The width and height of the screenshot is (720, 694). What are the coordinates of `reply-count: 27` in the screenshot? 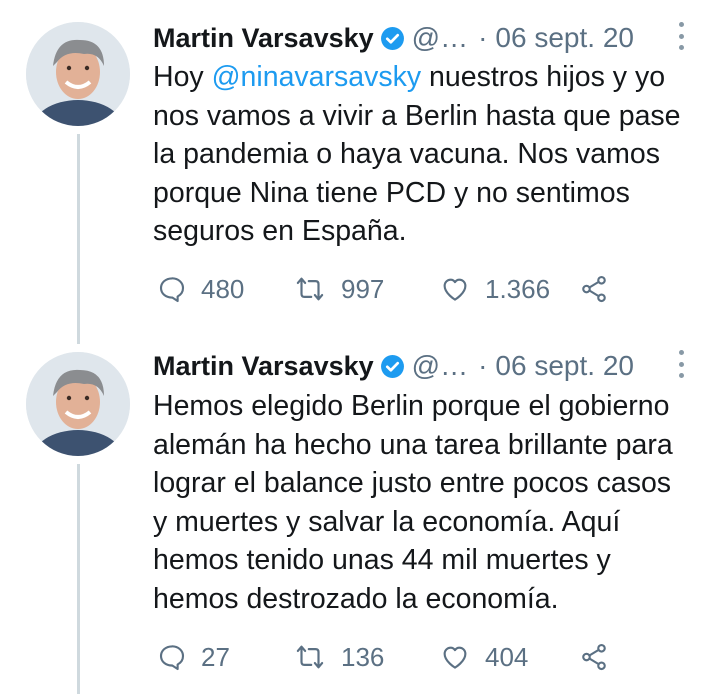 It's located at (215, 656).